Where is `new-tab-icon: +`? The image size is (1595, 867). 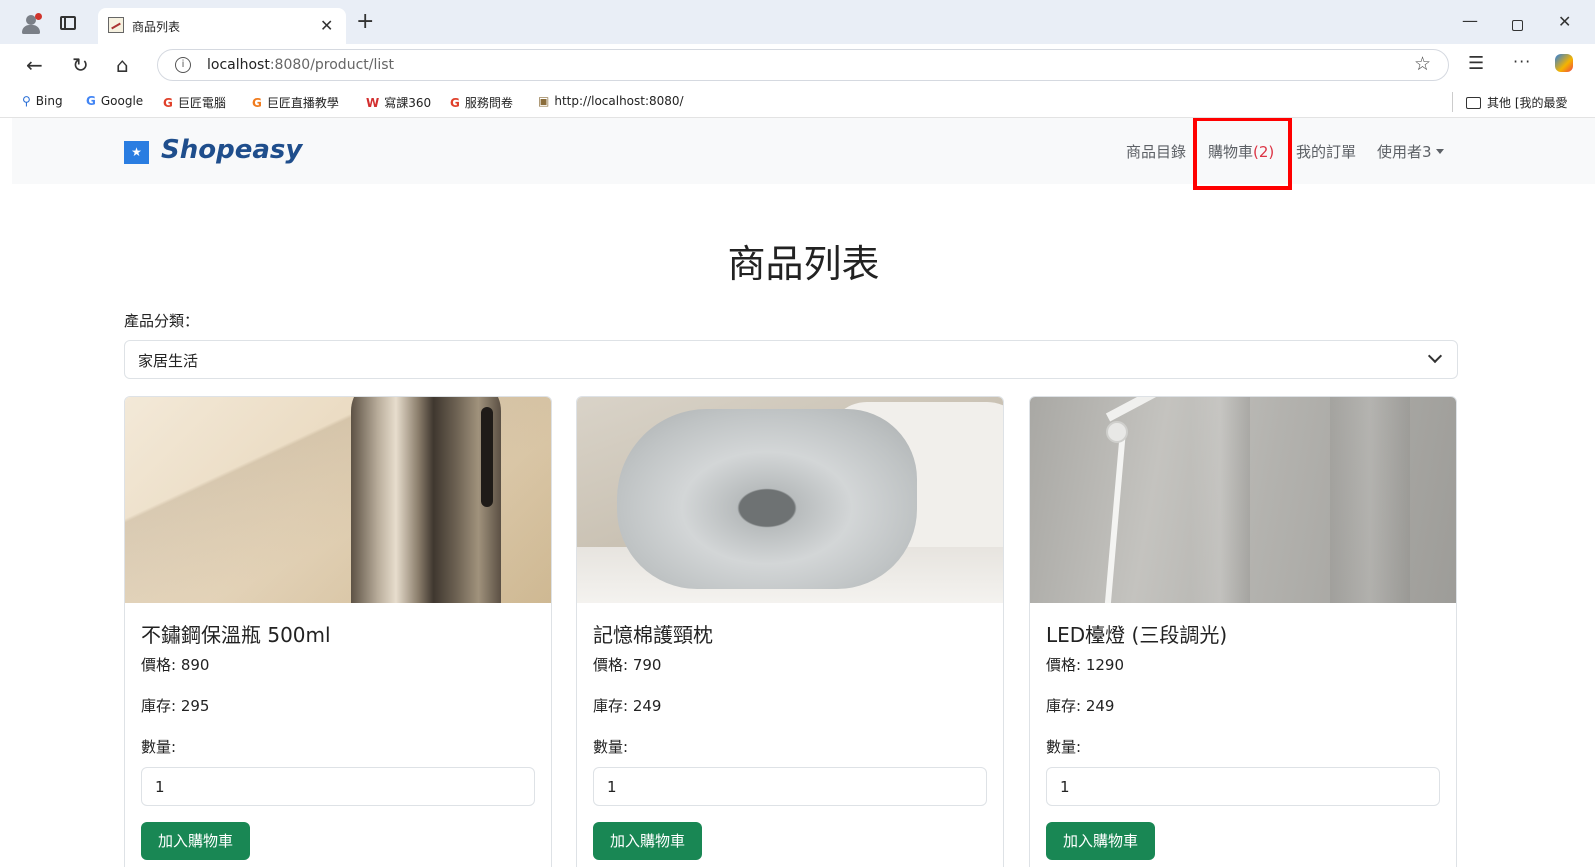
new-tab-icon: + is located at coordinates (365, 21).